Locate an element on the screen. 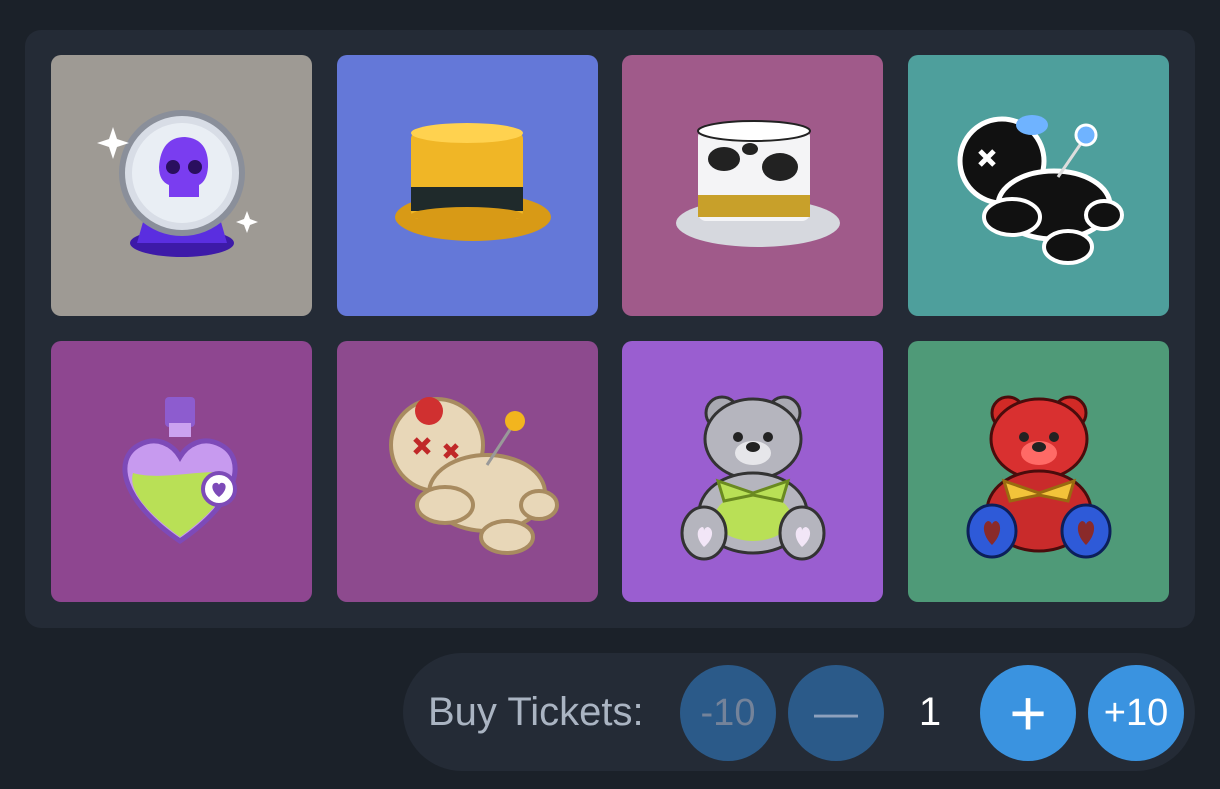 This screenshot has height=789, width=1220. heart-potion-icon is located at coordinates (180, 471).